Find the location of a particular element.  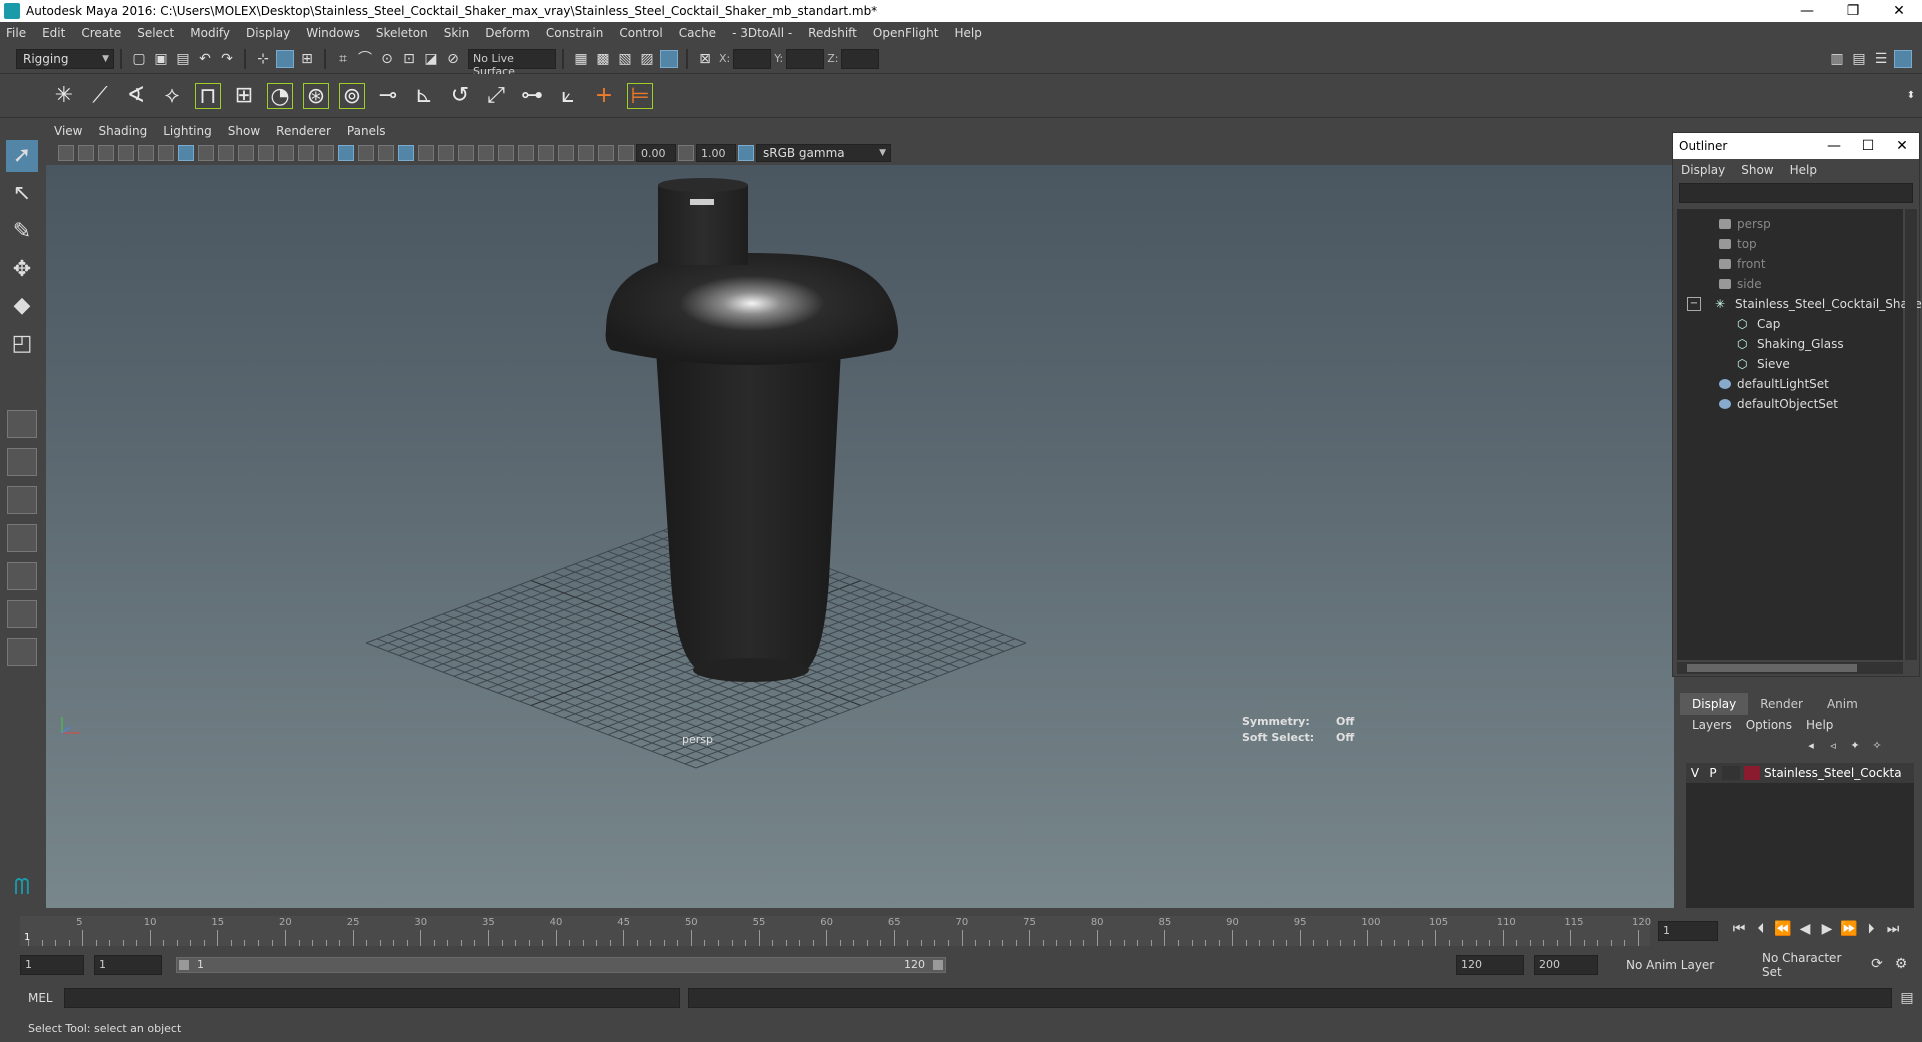

minimize-button: — is located at coordinates (1807, 11).